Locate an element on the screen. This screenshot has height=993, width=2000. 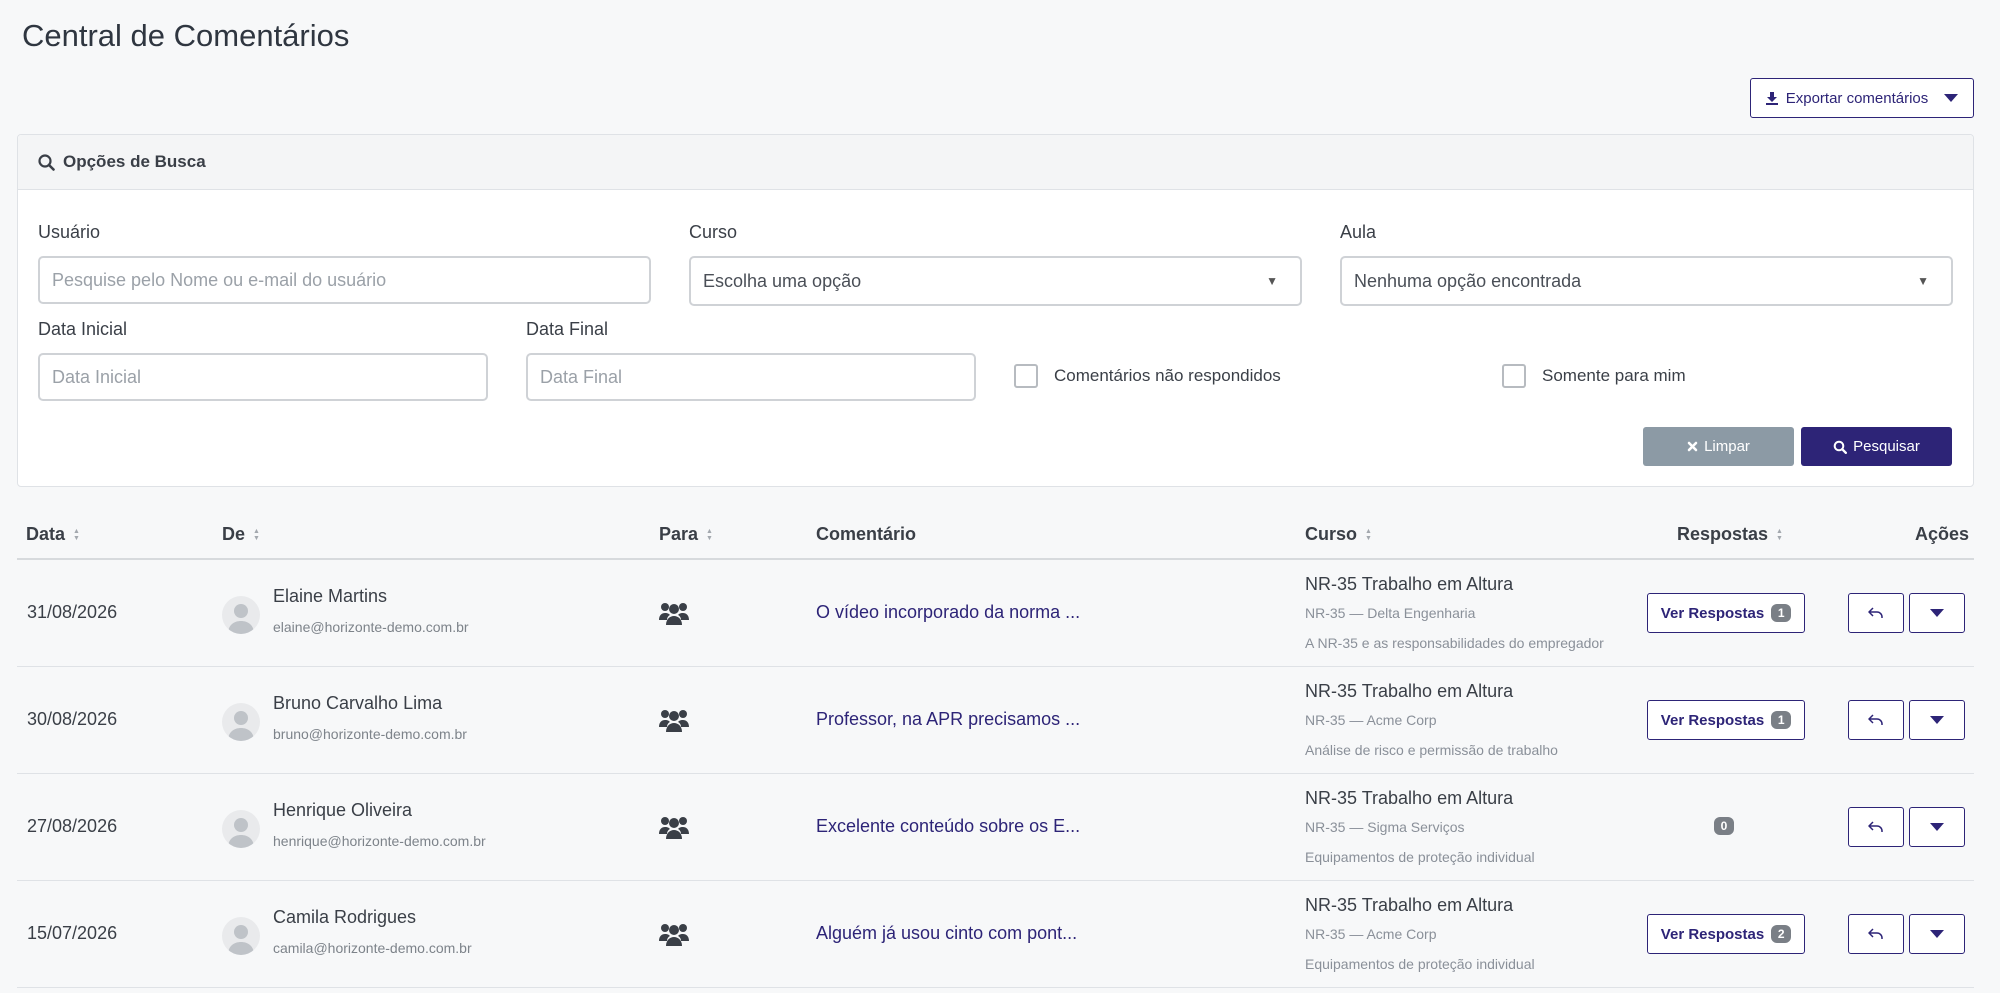
usuario-input is located at coordinates (344, 280).